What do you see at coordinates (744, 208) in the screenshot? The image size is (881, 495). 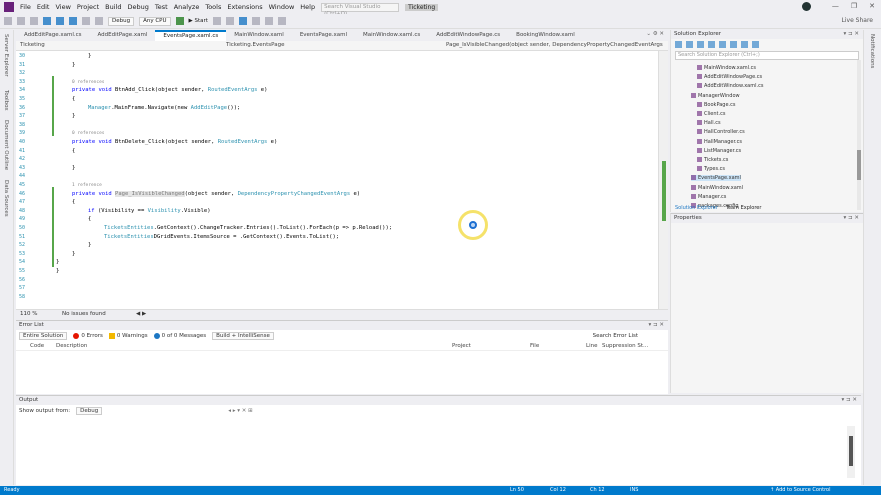 I see `tab-team-explorer: Team Explorer` at bounding box center [744, 208].